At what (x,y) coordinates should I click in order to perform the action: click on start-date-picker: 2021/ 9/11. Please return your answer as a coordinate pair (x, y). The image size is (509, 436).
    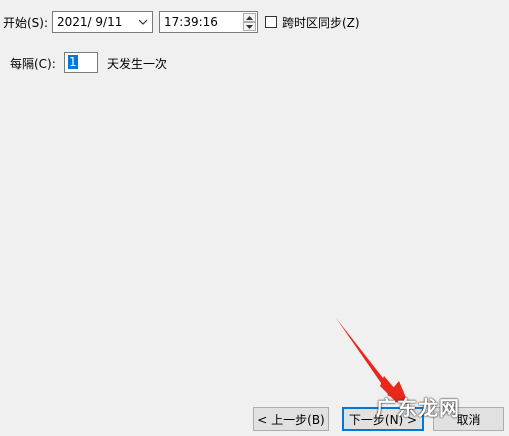
    Looking at the image, I should click on (102, 22).